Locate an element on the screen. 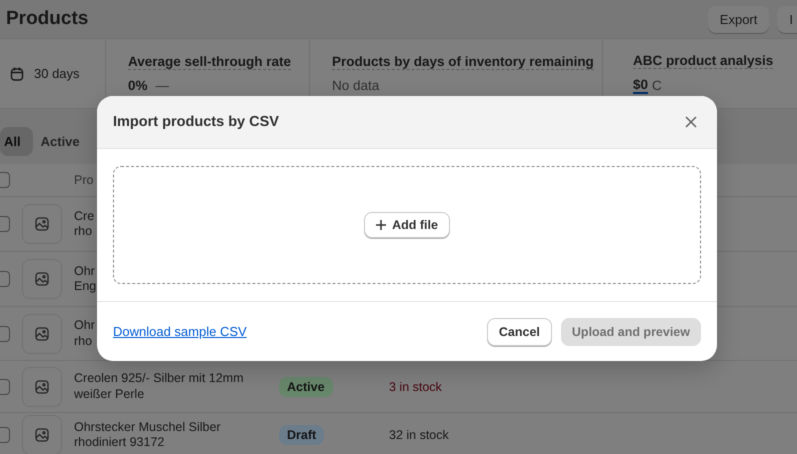  filter-tab: Active is located at coordinates (64, 141).